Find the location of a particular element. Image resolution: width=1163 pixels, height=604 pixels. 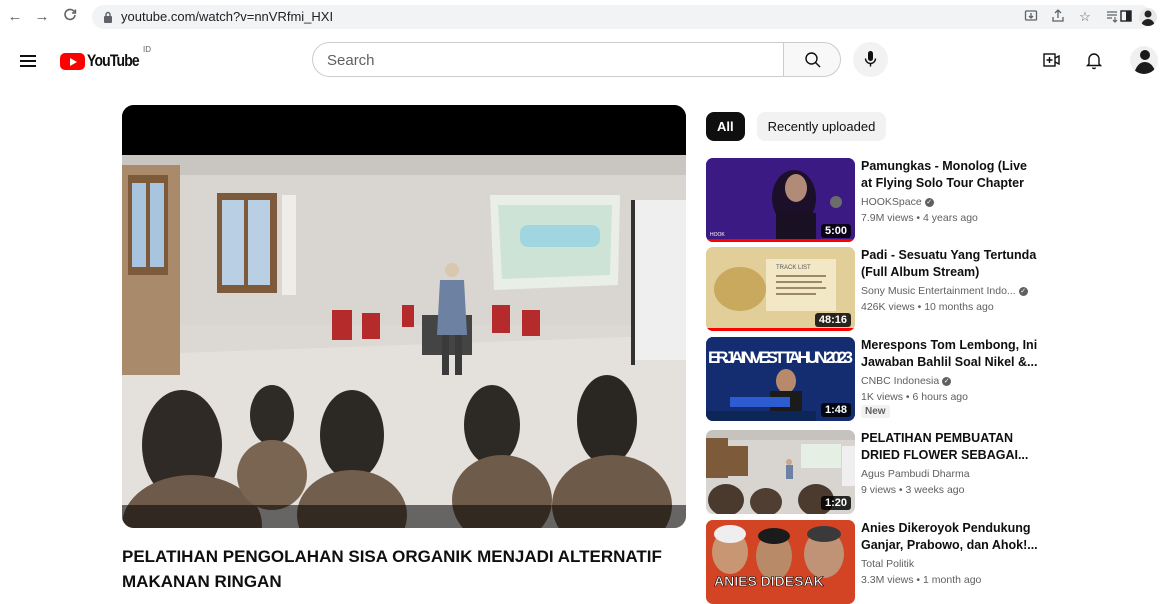

logo-text: YouTube is located at coordinates (113, 60).